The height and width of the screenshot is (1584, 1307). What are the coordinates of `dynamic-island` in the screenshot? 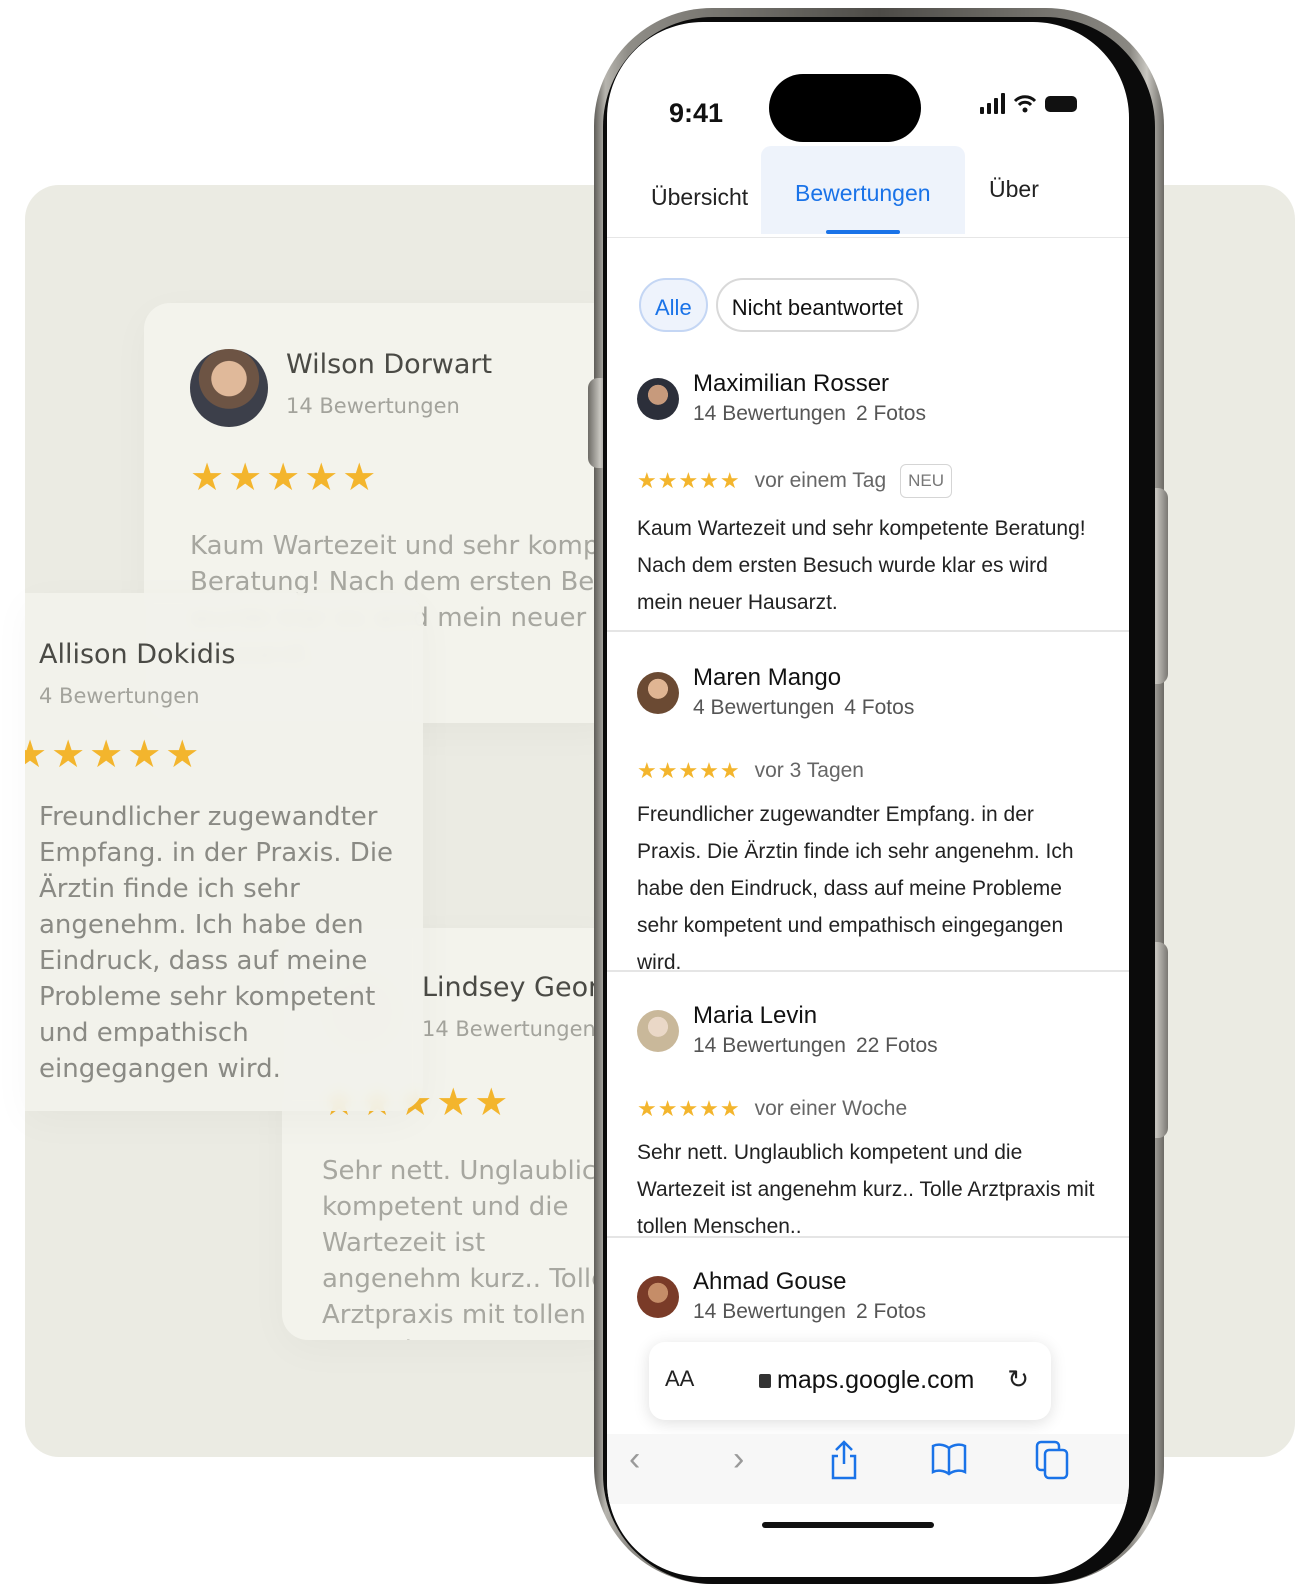 It's located at (845, 108).